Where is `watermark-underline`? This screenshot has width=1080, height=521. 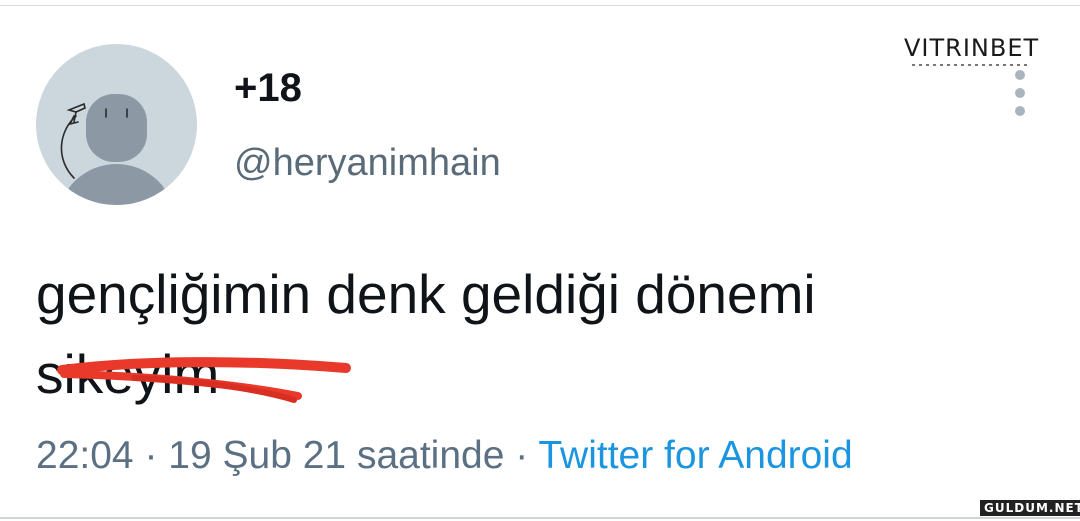
watermark-underline is located at coordinates (971, 65).